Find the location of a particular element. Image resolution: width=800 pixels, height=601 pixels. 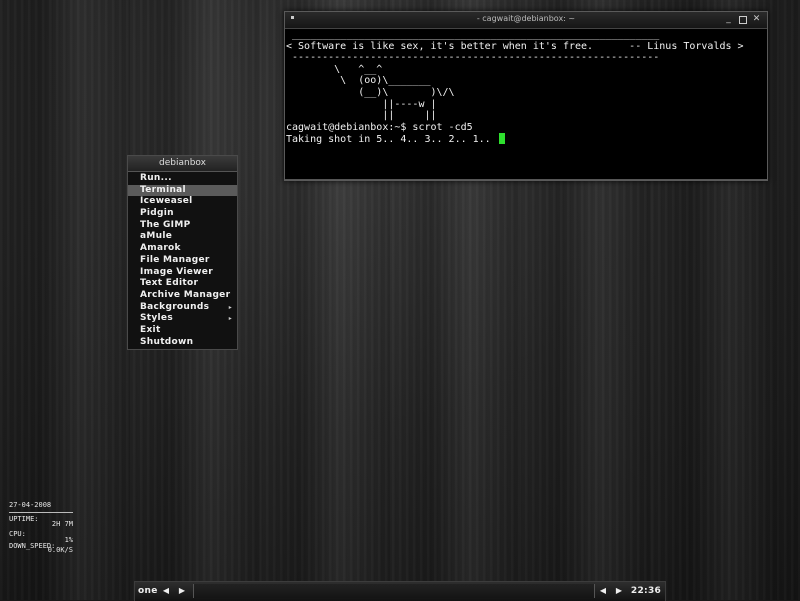

menu-item-label: Shutdown is located at coordinates (167, 341).